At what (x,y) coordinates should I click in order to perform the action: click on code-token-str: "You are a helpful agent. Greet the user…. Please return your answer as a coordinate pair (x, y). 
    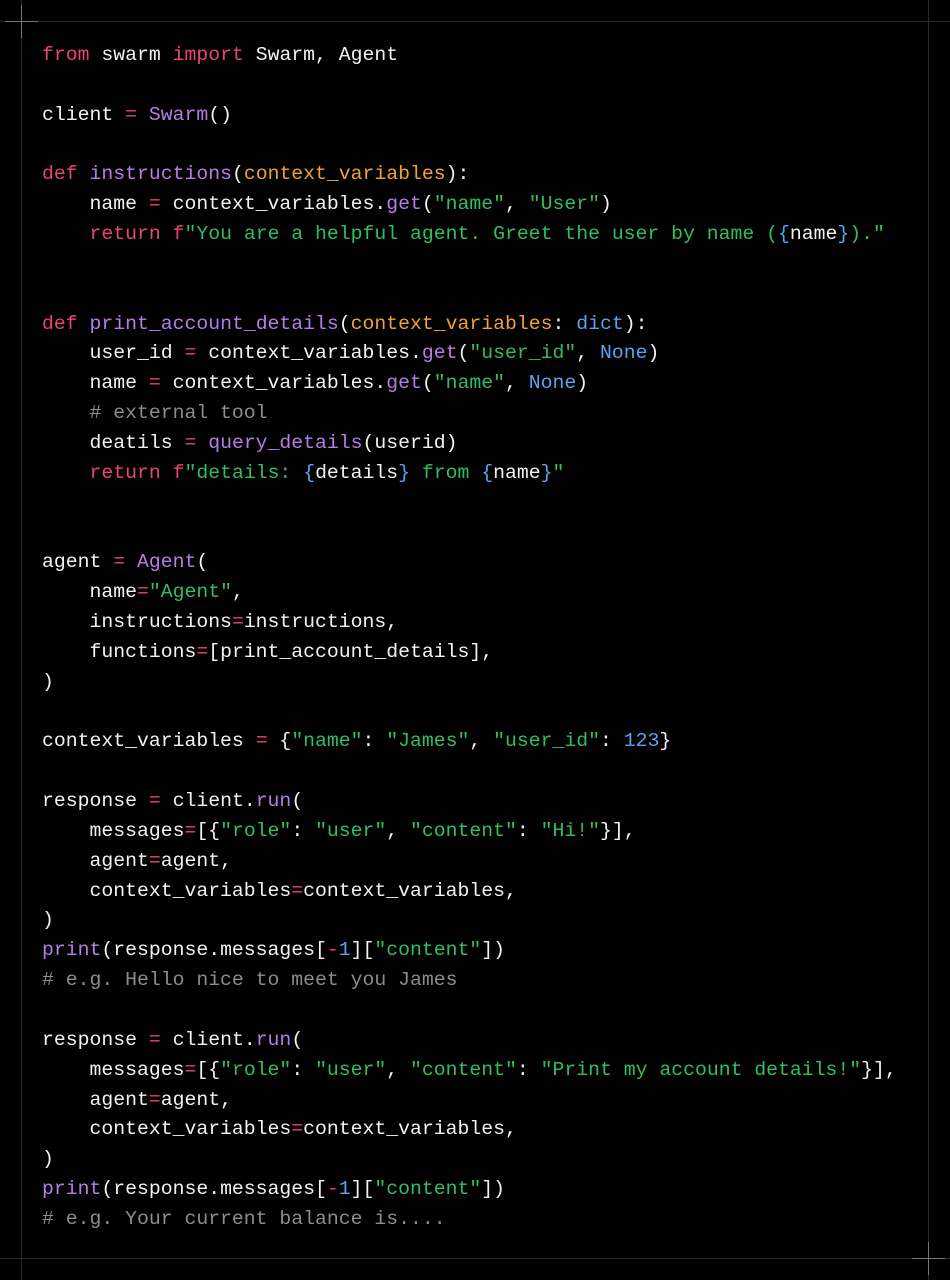
    Looking at the image, I should click on (481, 234).